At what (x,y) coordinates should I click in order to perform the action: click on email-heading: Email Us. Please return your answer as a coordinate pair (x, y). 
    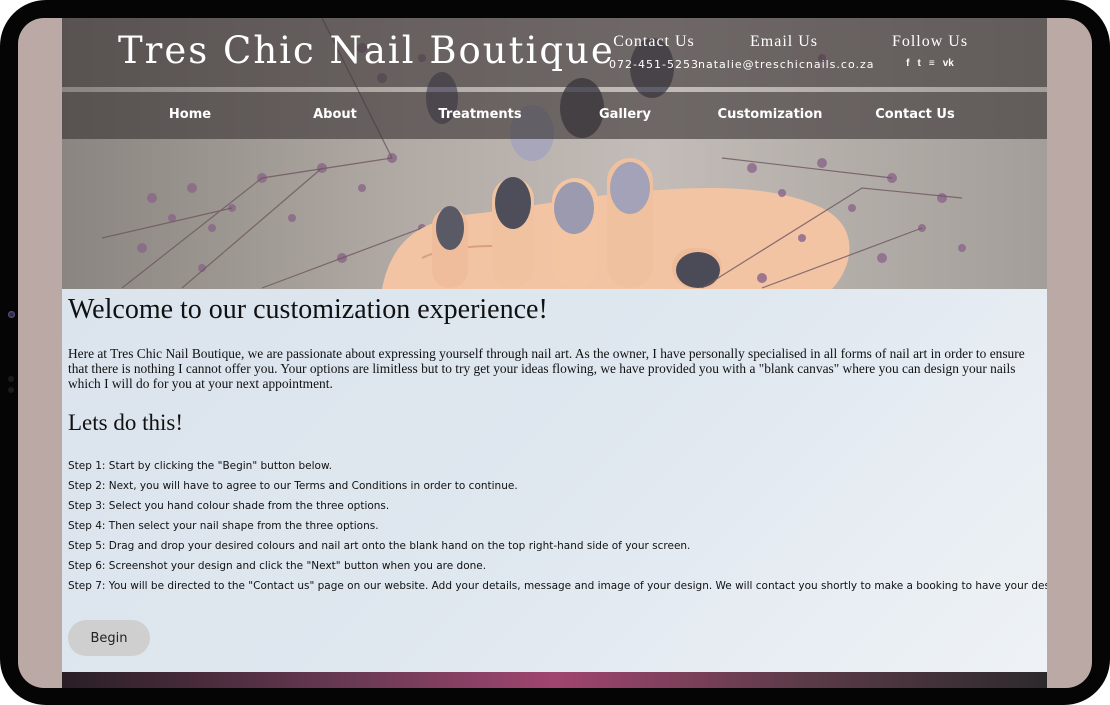
    Looking at the image, I should click on (784, 41).